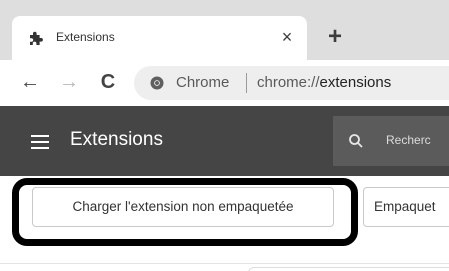 The height and width of the screenshot is (271, 449). Describe the element at coordinates (108, 82) in the screenshot. I see `reload-icon: C` at that location.